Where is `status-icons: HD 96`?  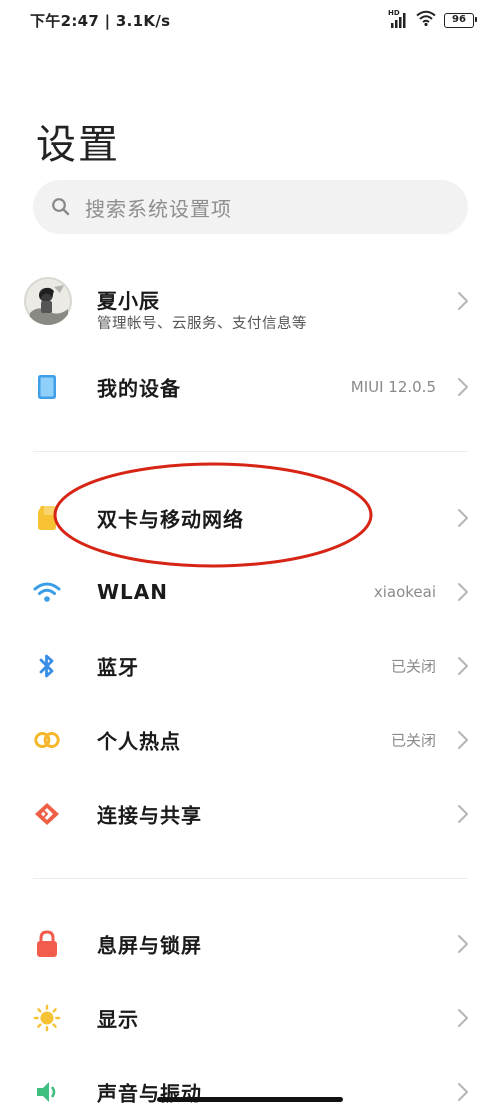
status-icons: HD 96 is located at coordinates (432, 19).